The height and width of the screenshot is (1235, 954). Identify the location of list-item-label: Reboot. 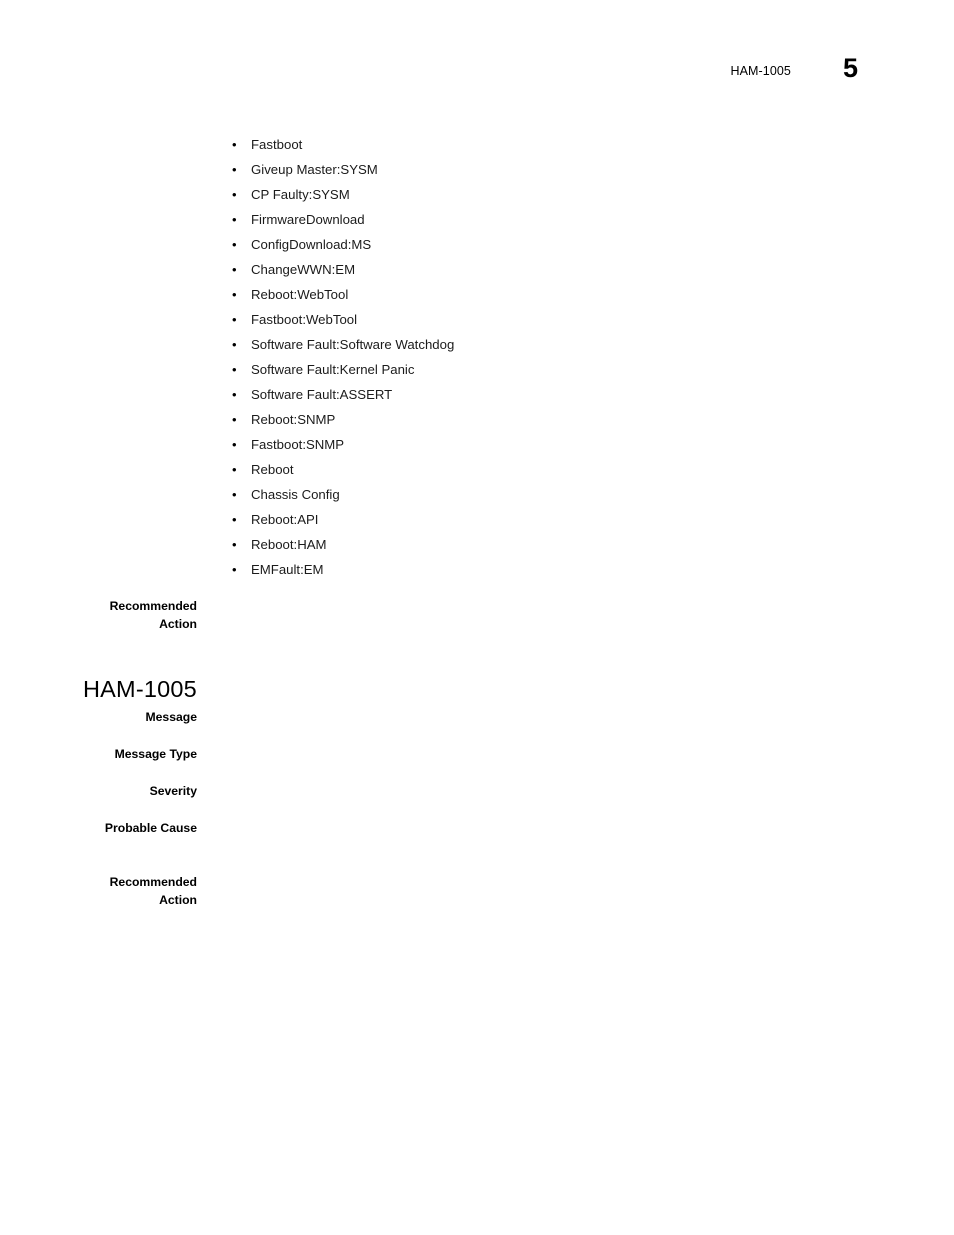
(272, 469).